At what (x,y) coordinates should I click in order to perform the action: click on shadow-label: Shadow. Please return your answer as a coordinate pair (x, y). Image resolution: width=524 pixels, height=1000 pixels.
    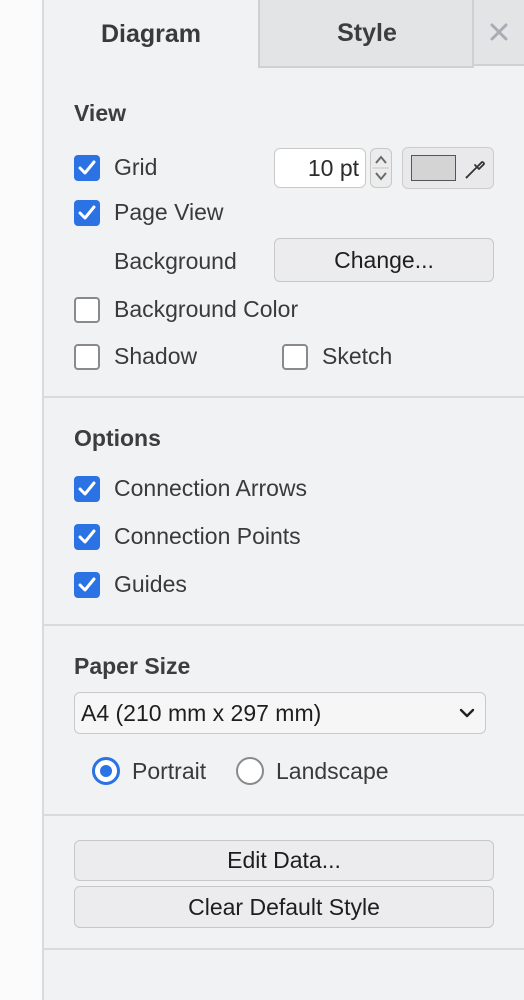
    Looking at the image, I should click on (156, 356).